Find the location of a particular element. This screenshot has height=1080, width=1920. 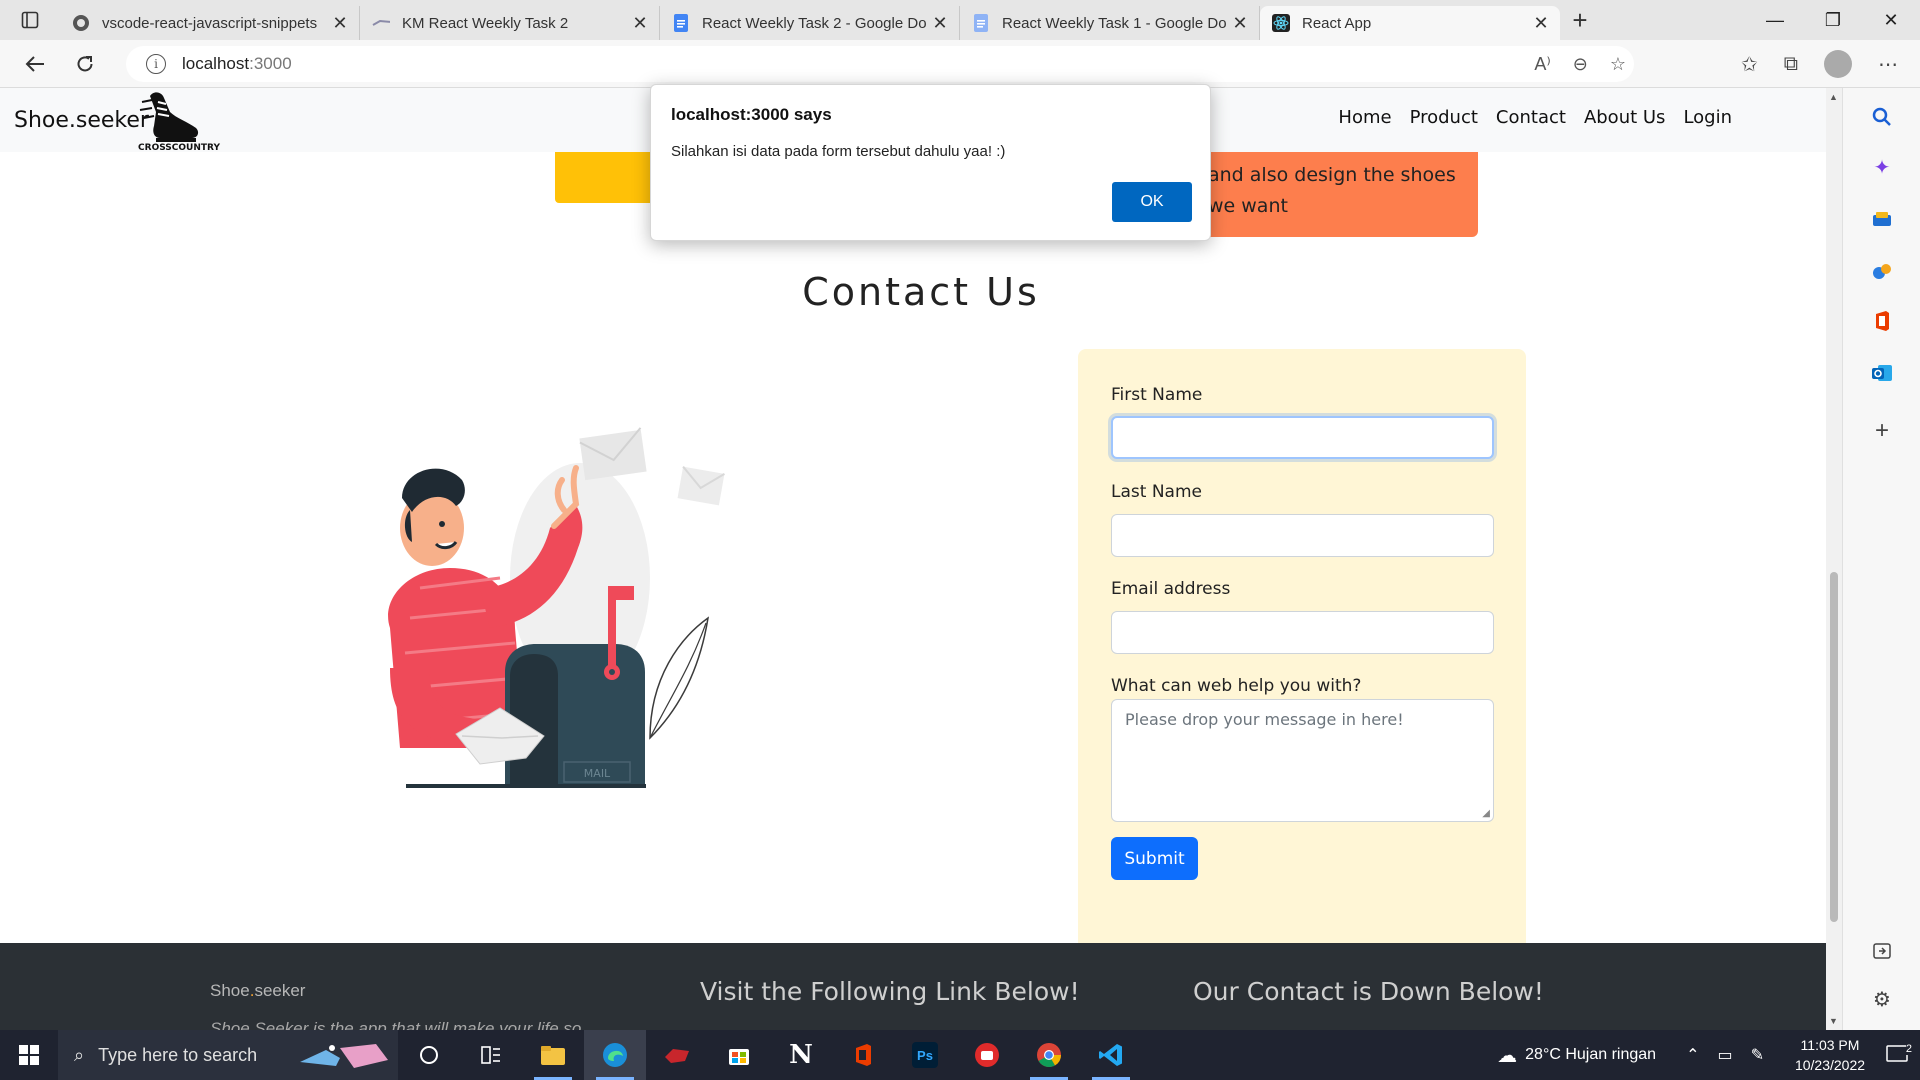

url-port: :3000 is located at coordinates (270, 63).